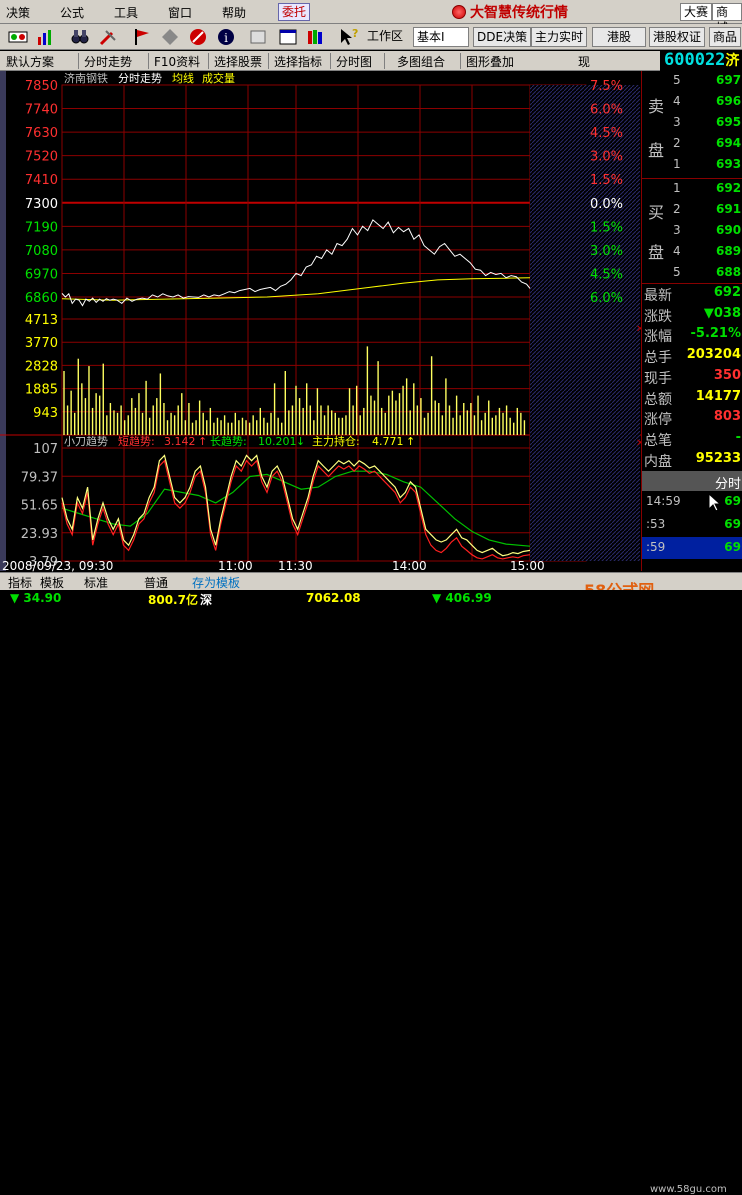 The image size is (742, 1195). Describe the element at coordinates (86, 78) in the screenshot. I see `chart-stock-name: 济南钢铁` at that location.